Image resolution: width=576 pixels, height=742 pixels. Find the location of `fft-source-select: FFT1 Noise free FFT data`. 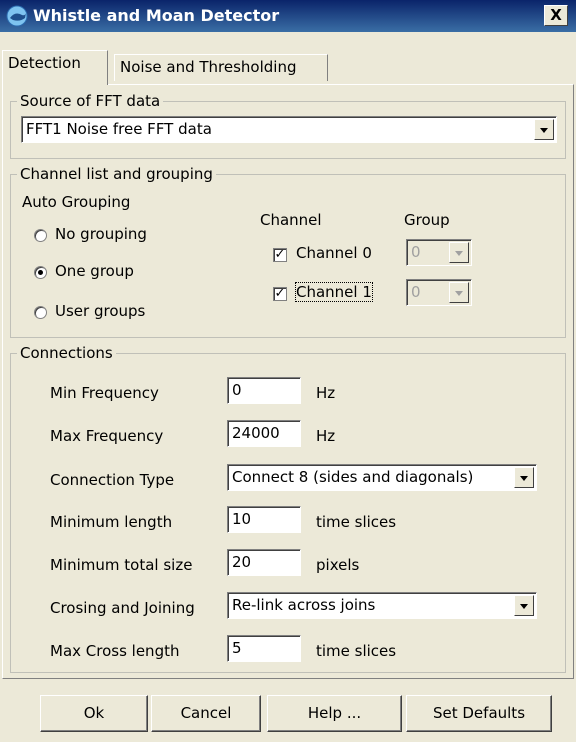

fft-source-select: FFT1 Noise free FFT data is located at coordinates (289, 129).